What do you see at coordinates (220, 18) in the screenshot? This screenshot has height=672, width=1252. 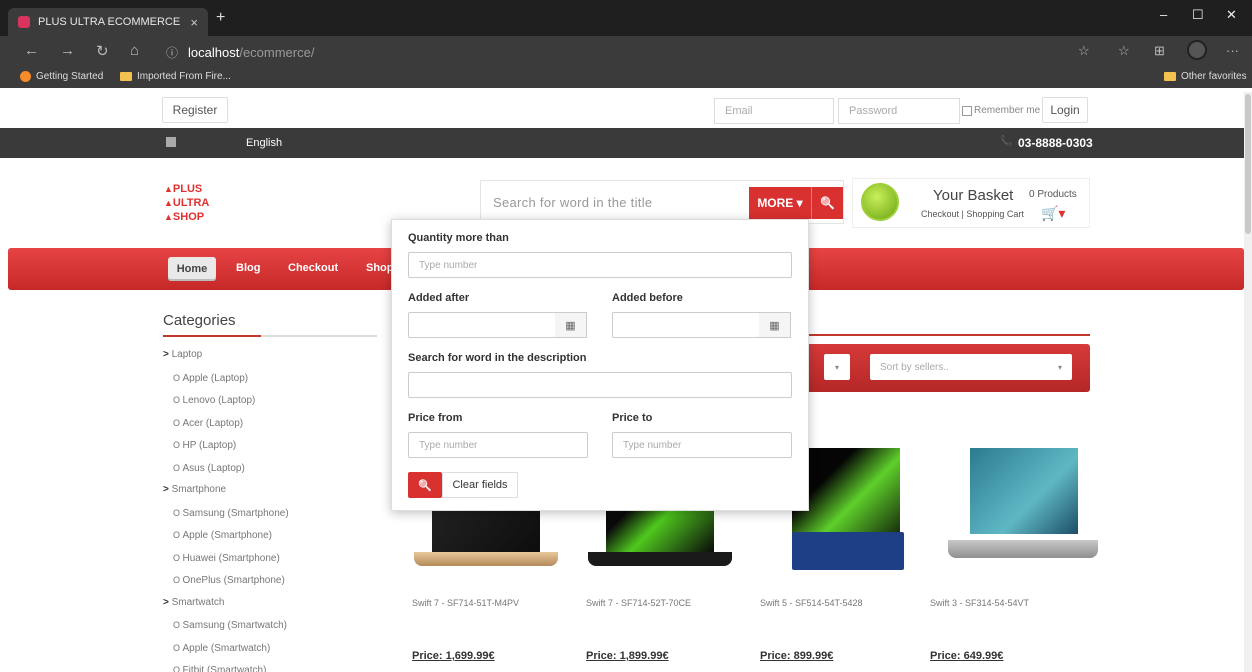 I see `new-tab-button: +` at bounding box center [220, 18].